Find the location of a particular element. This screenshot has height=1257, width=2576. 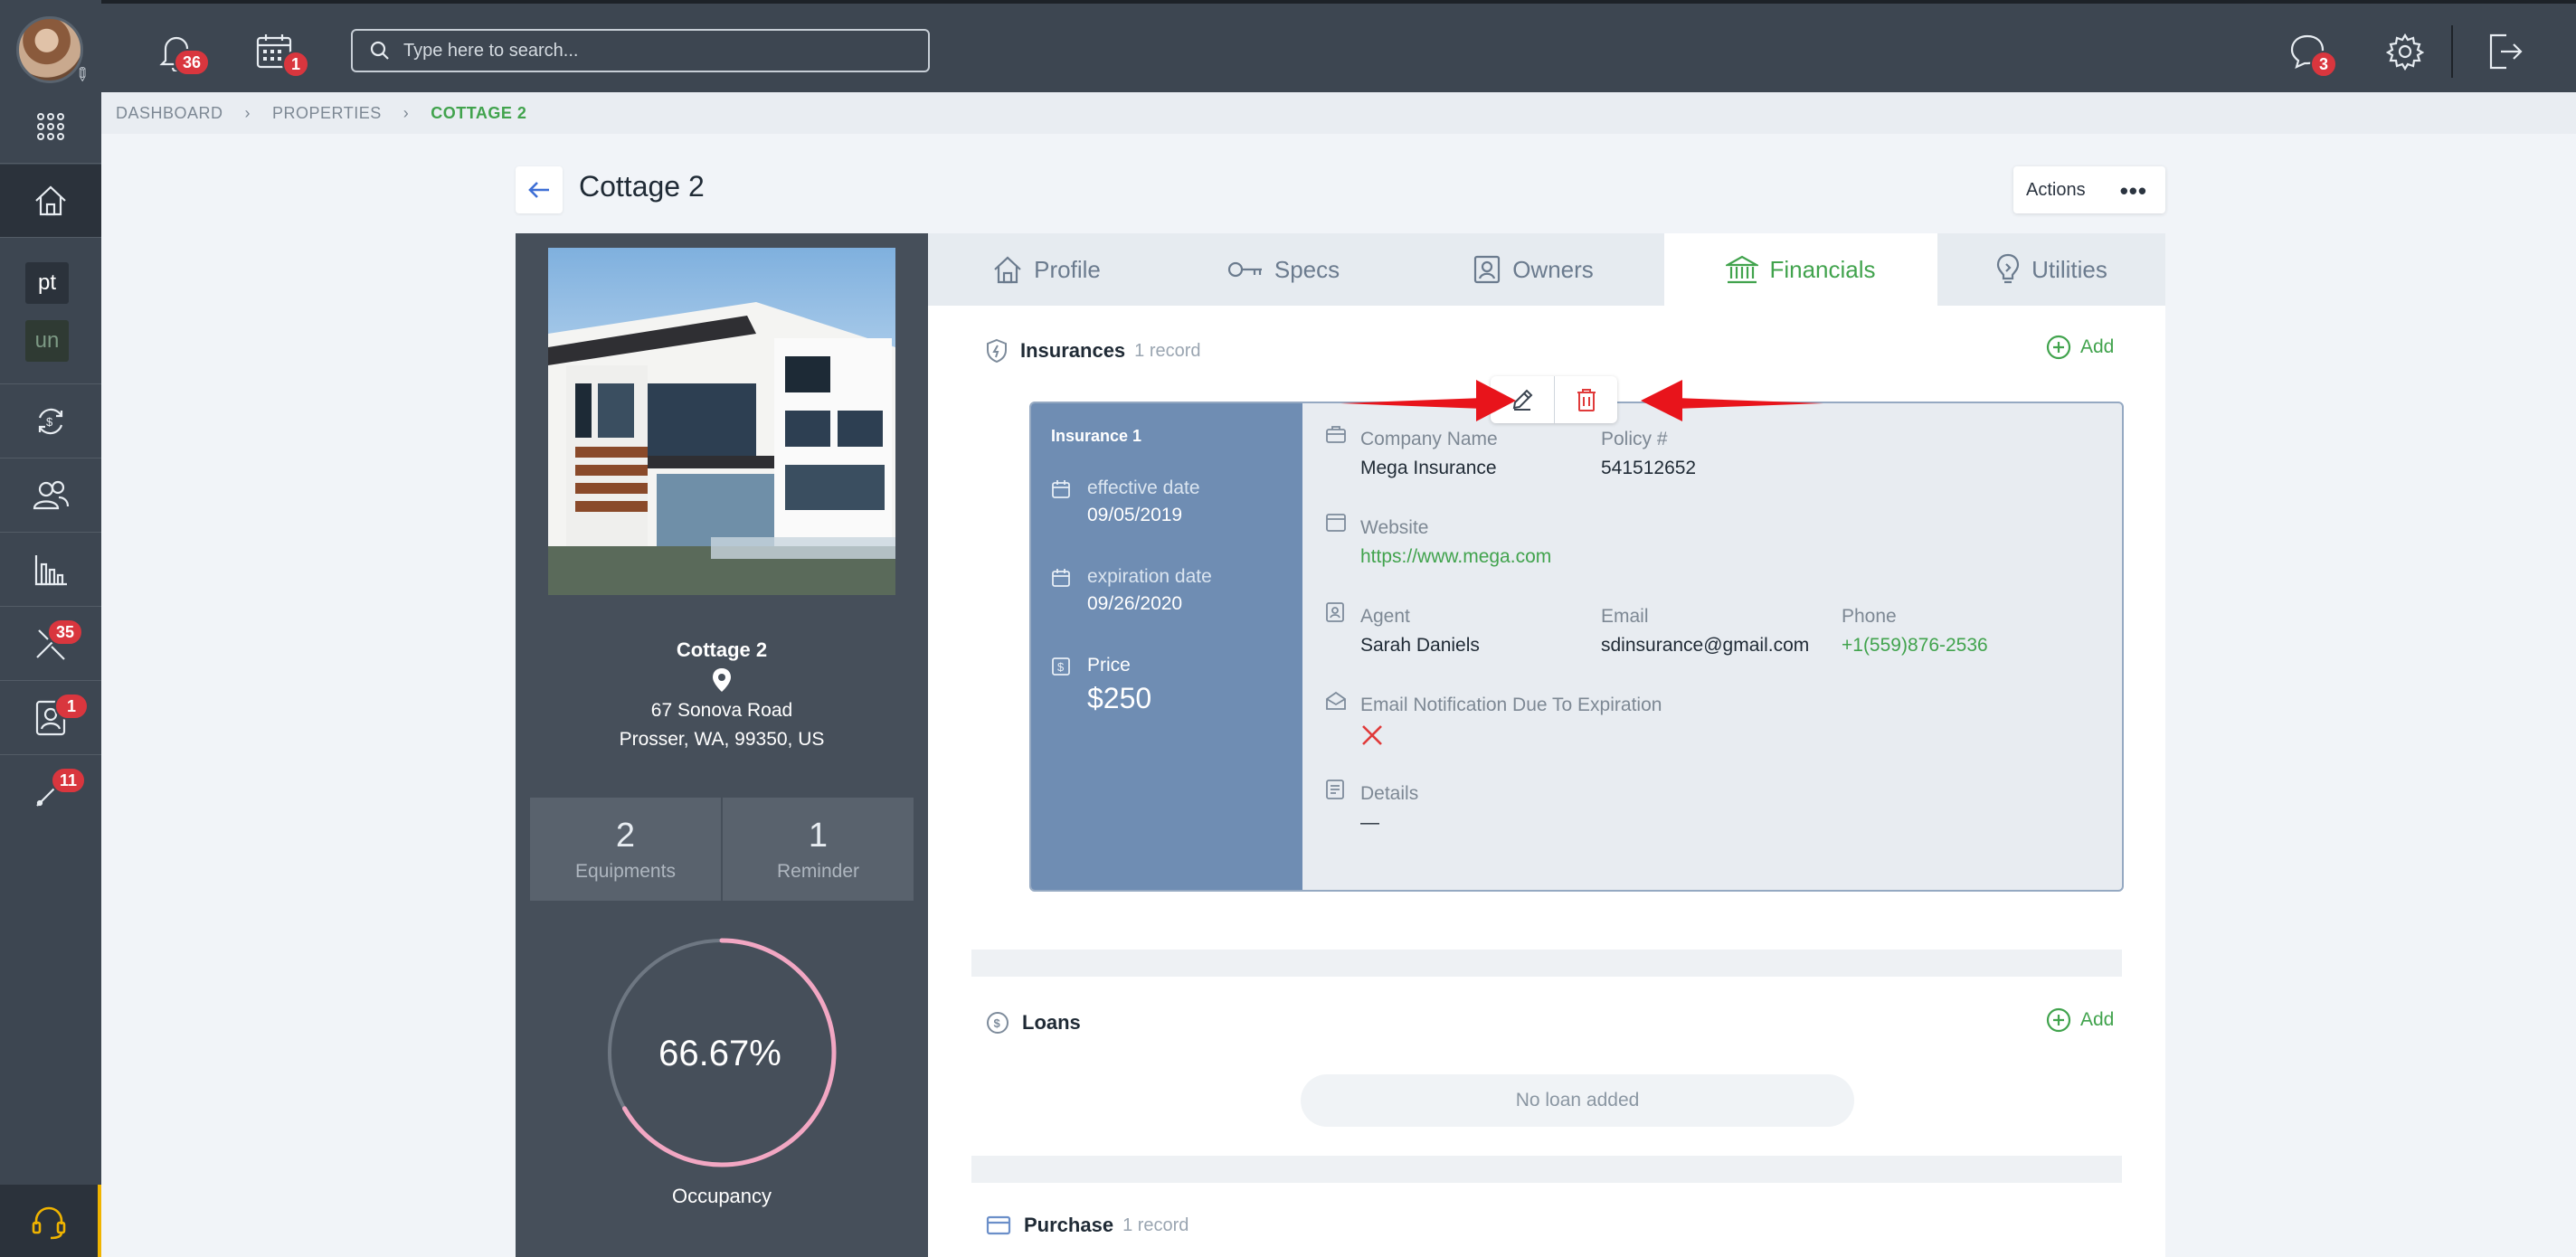

sidebar-item-un: un is located at coordinates (47, 341).